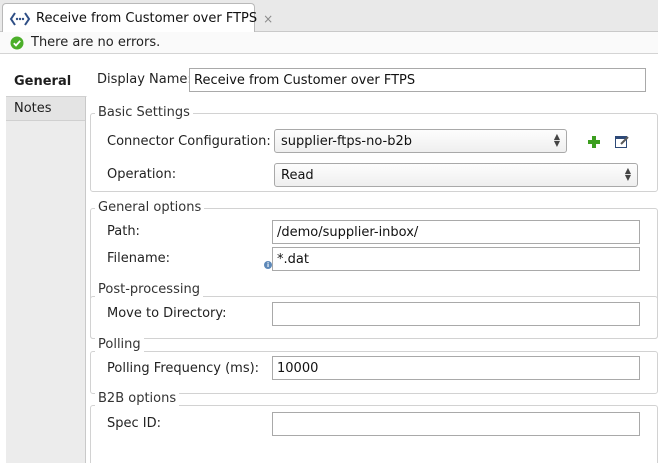 The height and width of the screenshot is (463, 658). I want to click on spec-id-label: Spec ID:, so click(134, 423).